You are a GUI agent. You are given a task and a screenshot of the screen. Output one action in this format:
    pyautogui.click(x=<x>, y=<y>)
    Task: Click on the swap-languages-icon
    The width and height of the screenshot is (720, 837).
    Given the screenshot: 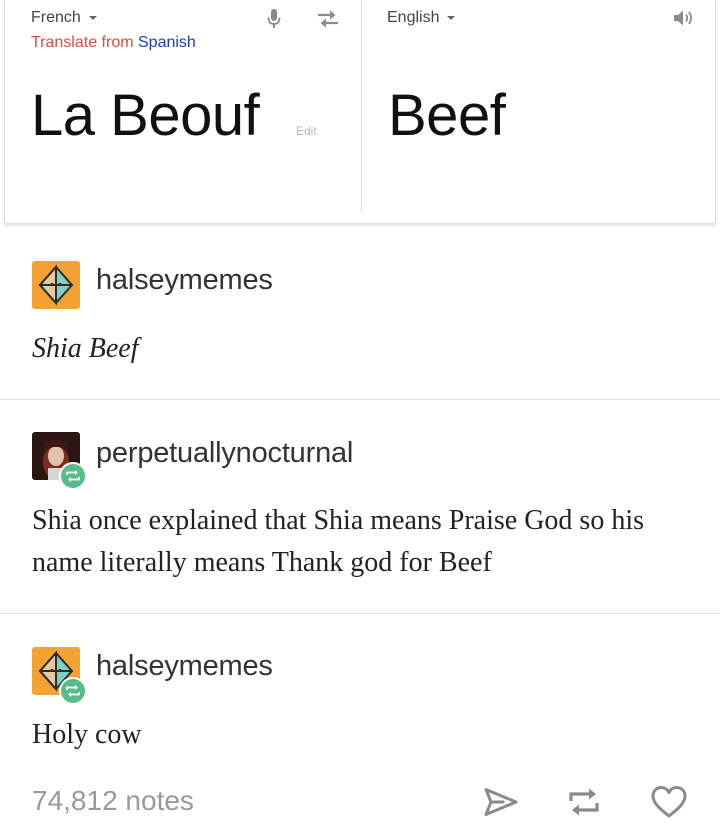 What is the action you would take?
    pyautogui.click(x=328, y=19)
    